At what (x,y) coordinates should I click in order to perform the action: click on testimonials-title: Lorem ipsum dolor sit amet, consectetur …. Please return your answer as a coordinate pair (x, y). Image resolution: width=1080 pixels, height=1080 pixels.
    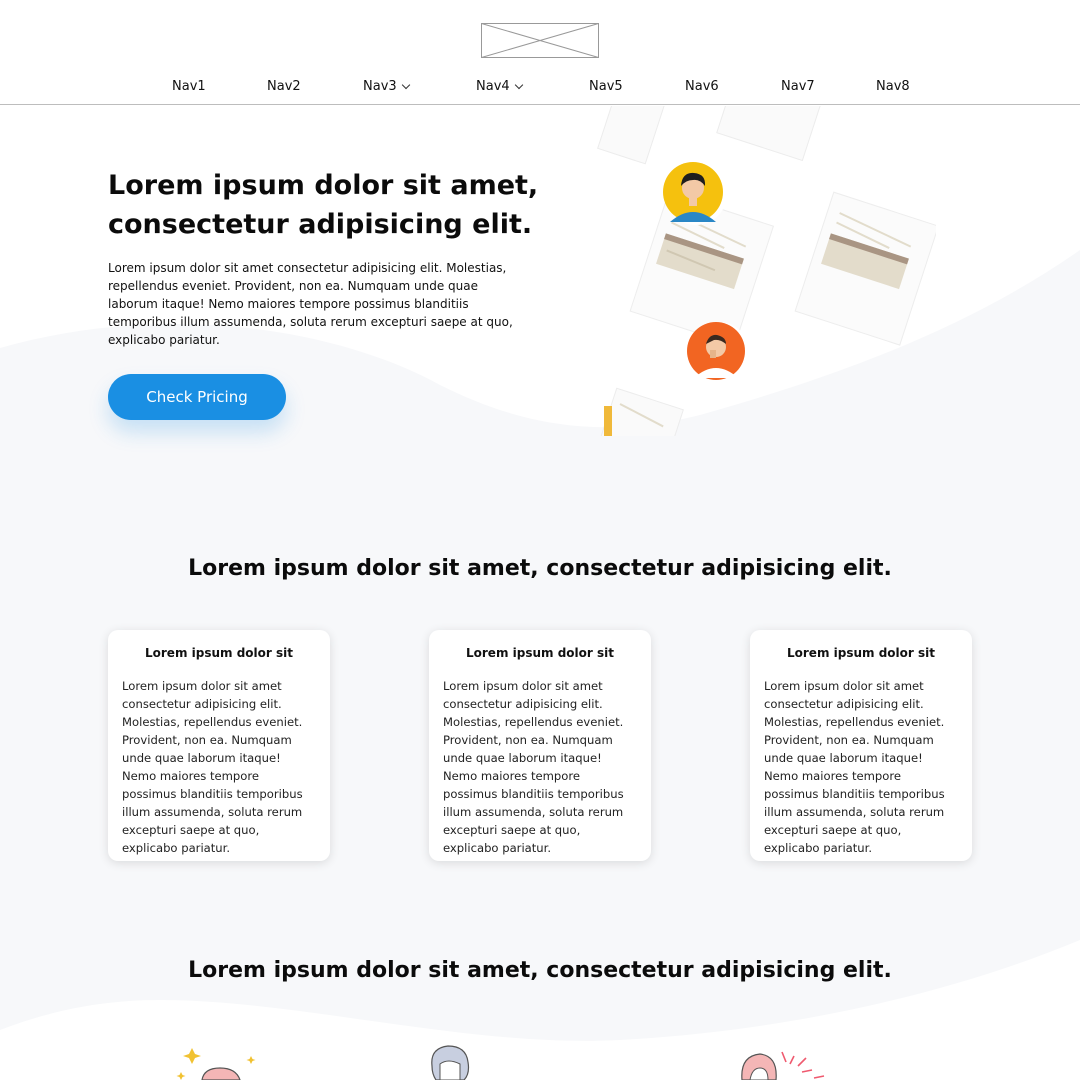
    Looking at the image, I should click on (540, 970).